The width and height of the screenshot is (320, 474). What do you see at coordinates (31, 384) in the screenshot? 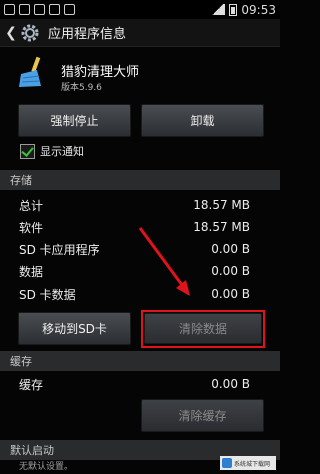
I see `row-label: 缓存` at bounding box center [31, 384].